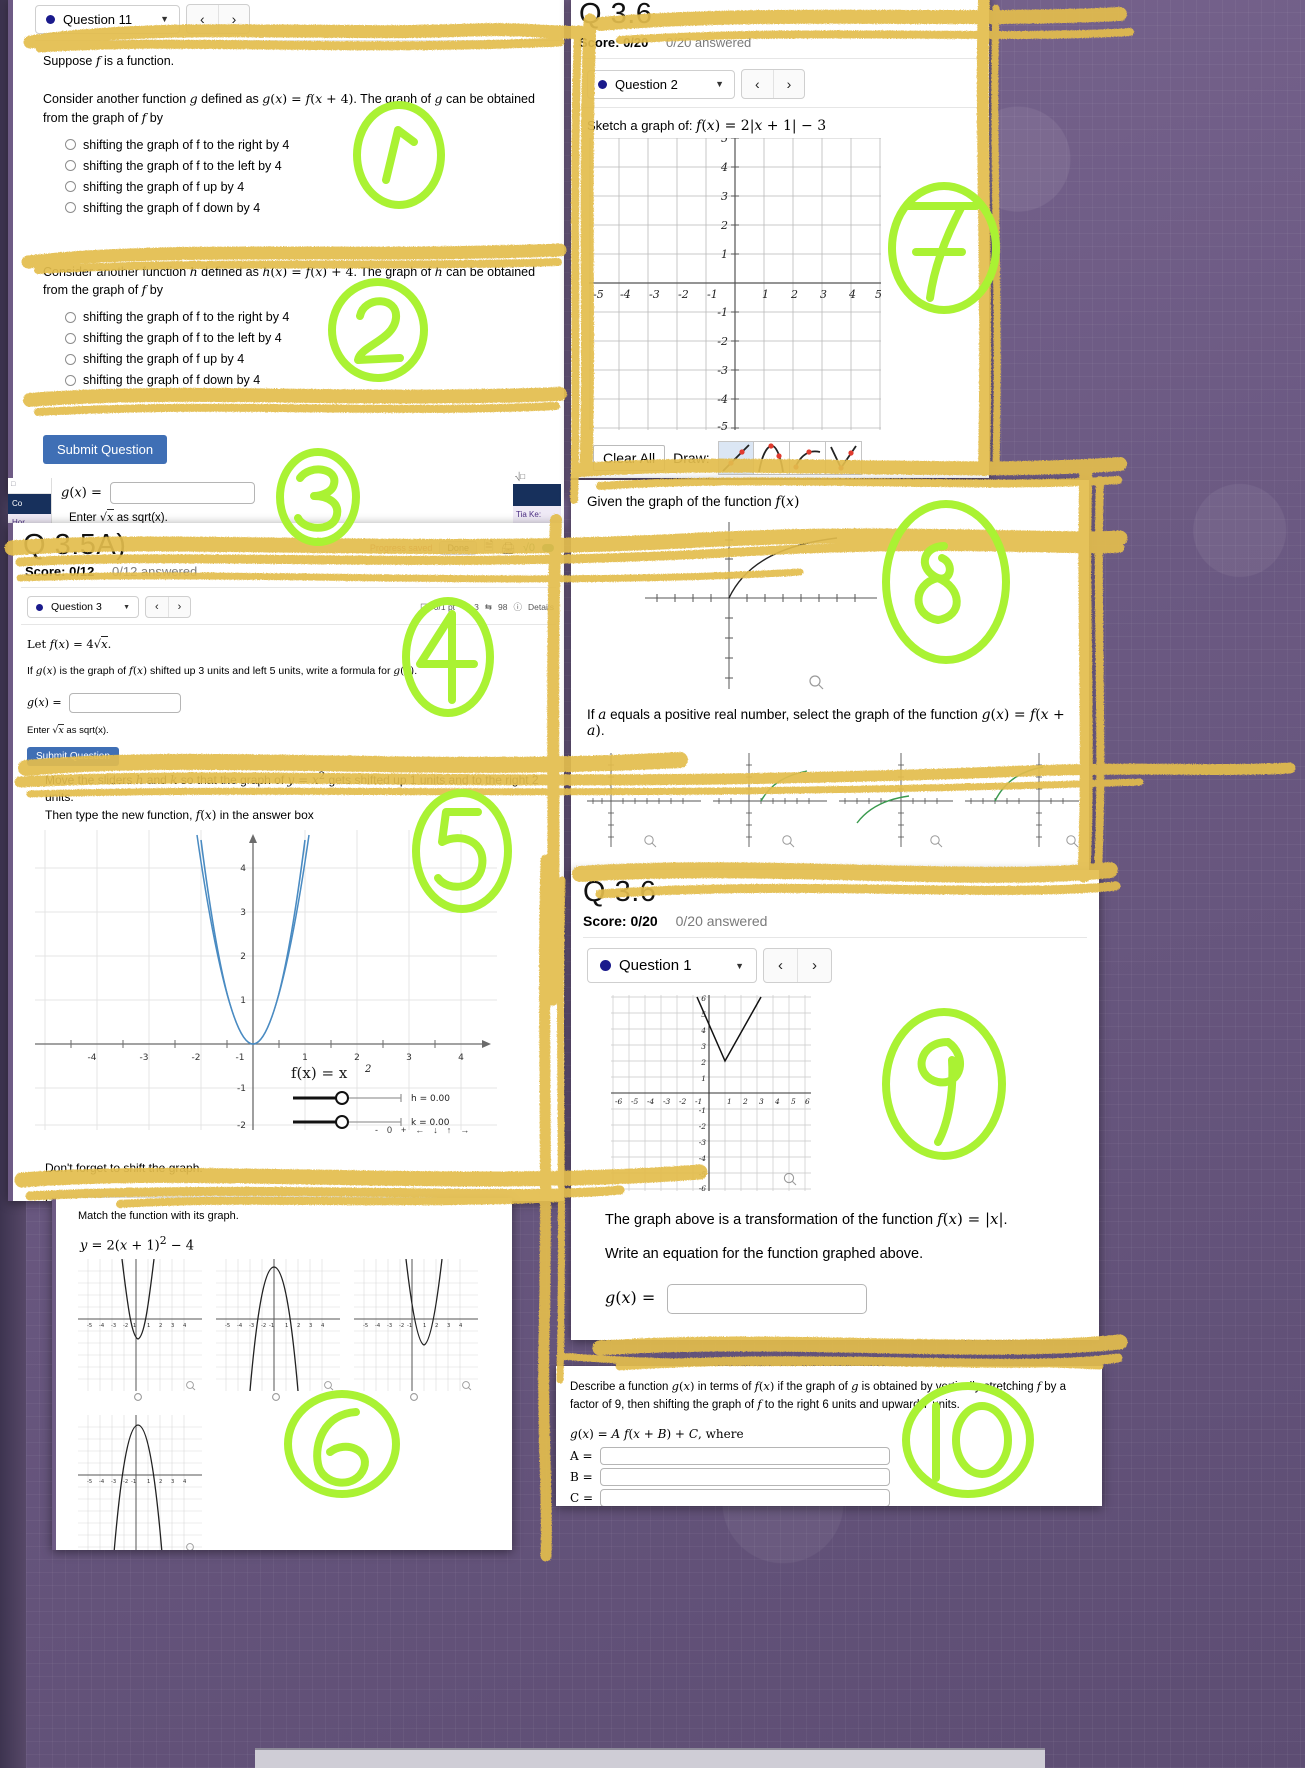 The height and width of the screenshot is (1768, 1305). Describe the element at coordinates (614, 42) in the screenshot. I see `score-value: Score: 0/20` at that location.